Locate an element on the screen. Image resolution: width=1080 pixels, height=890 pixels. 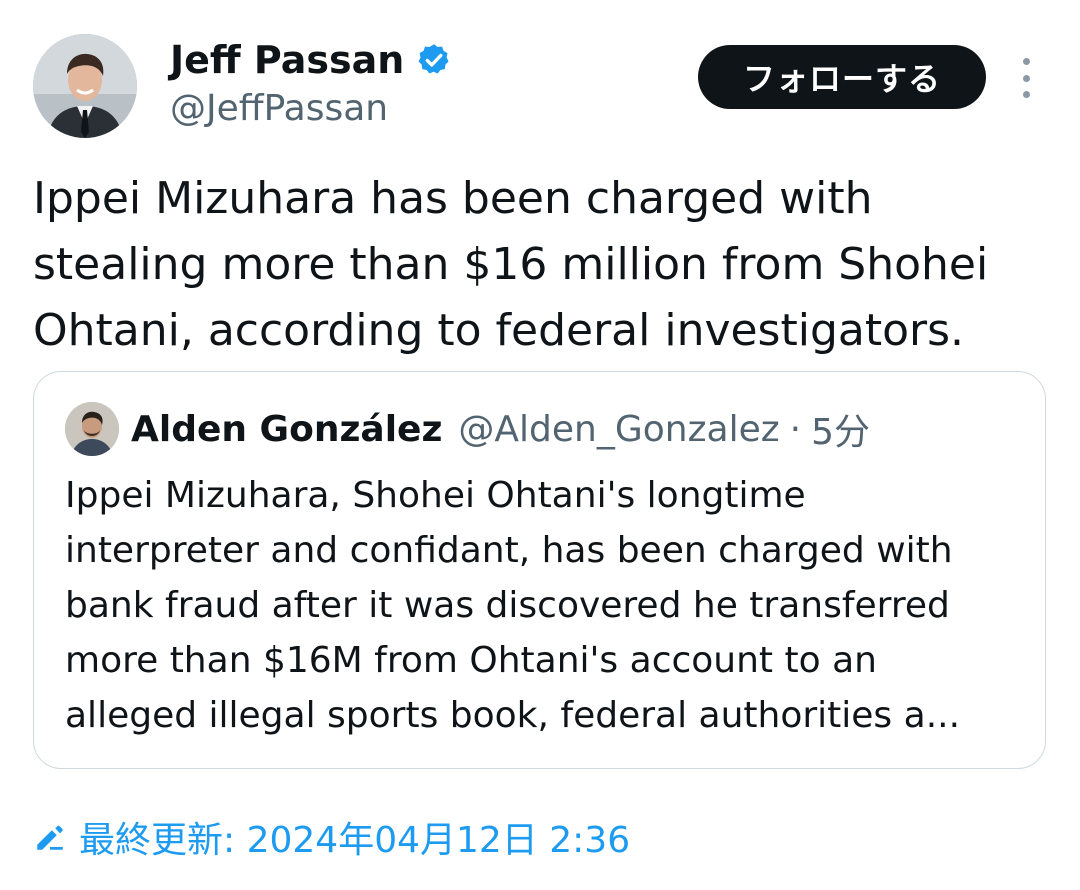
last-edited-info: 最終更新: 2024年04月12日 2:36 is located at coordinates (332, 837).